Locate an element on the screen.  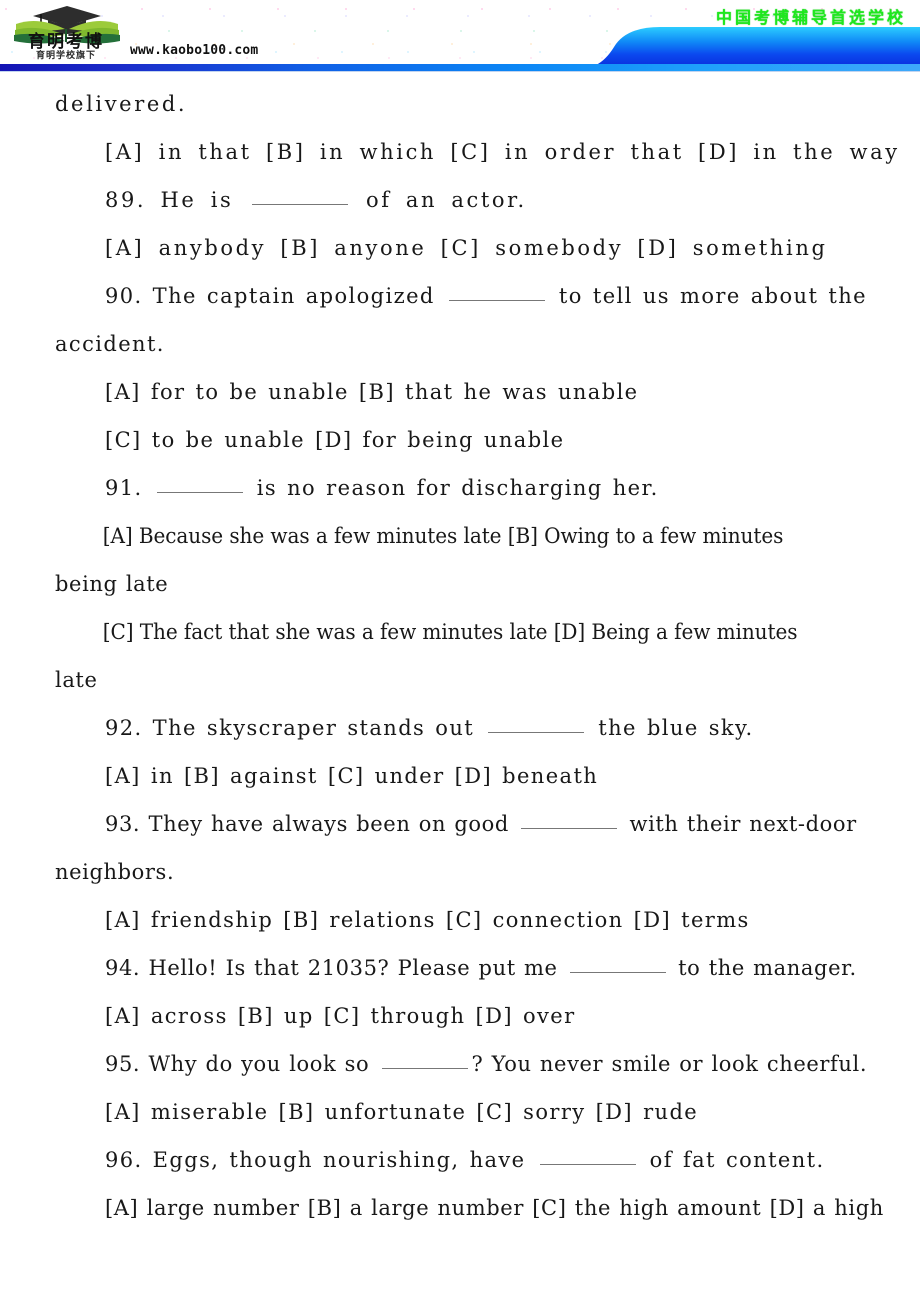
question-stem-before-blank: 93. They have always been on good is located at coordinates (311, 824).